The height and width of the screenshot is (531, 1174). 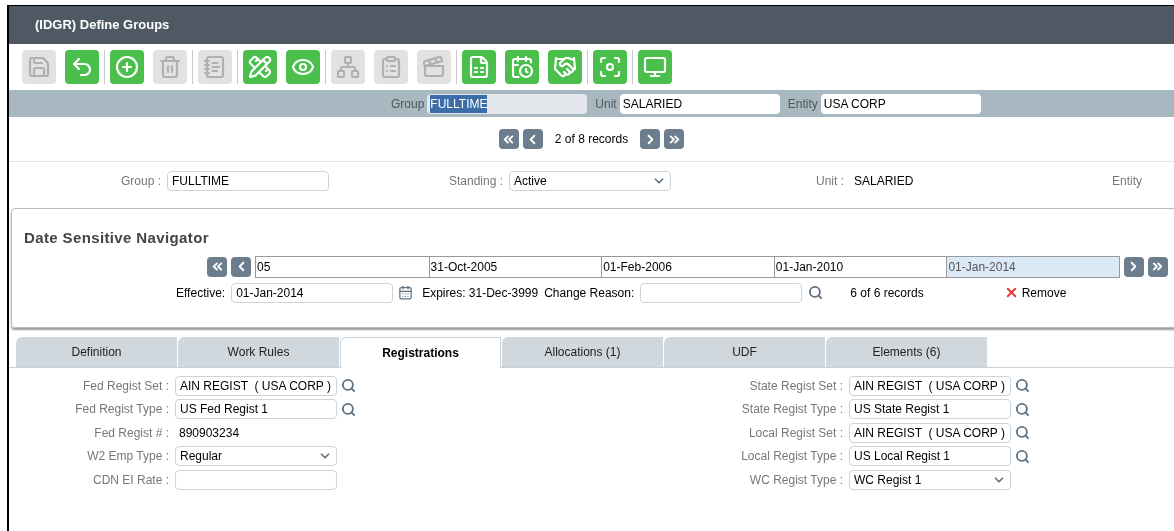 I want to click on field-label: Fed Regist Type :, so click(x=122, y=410).